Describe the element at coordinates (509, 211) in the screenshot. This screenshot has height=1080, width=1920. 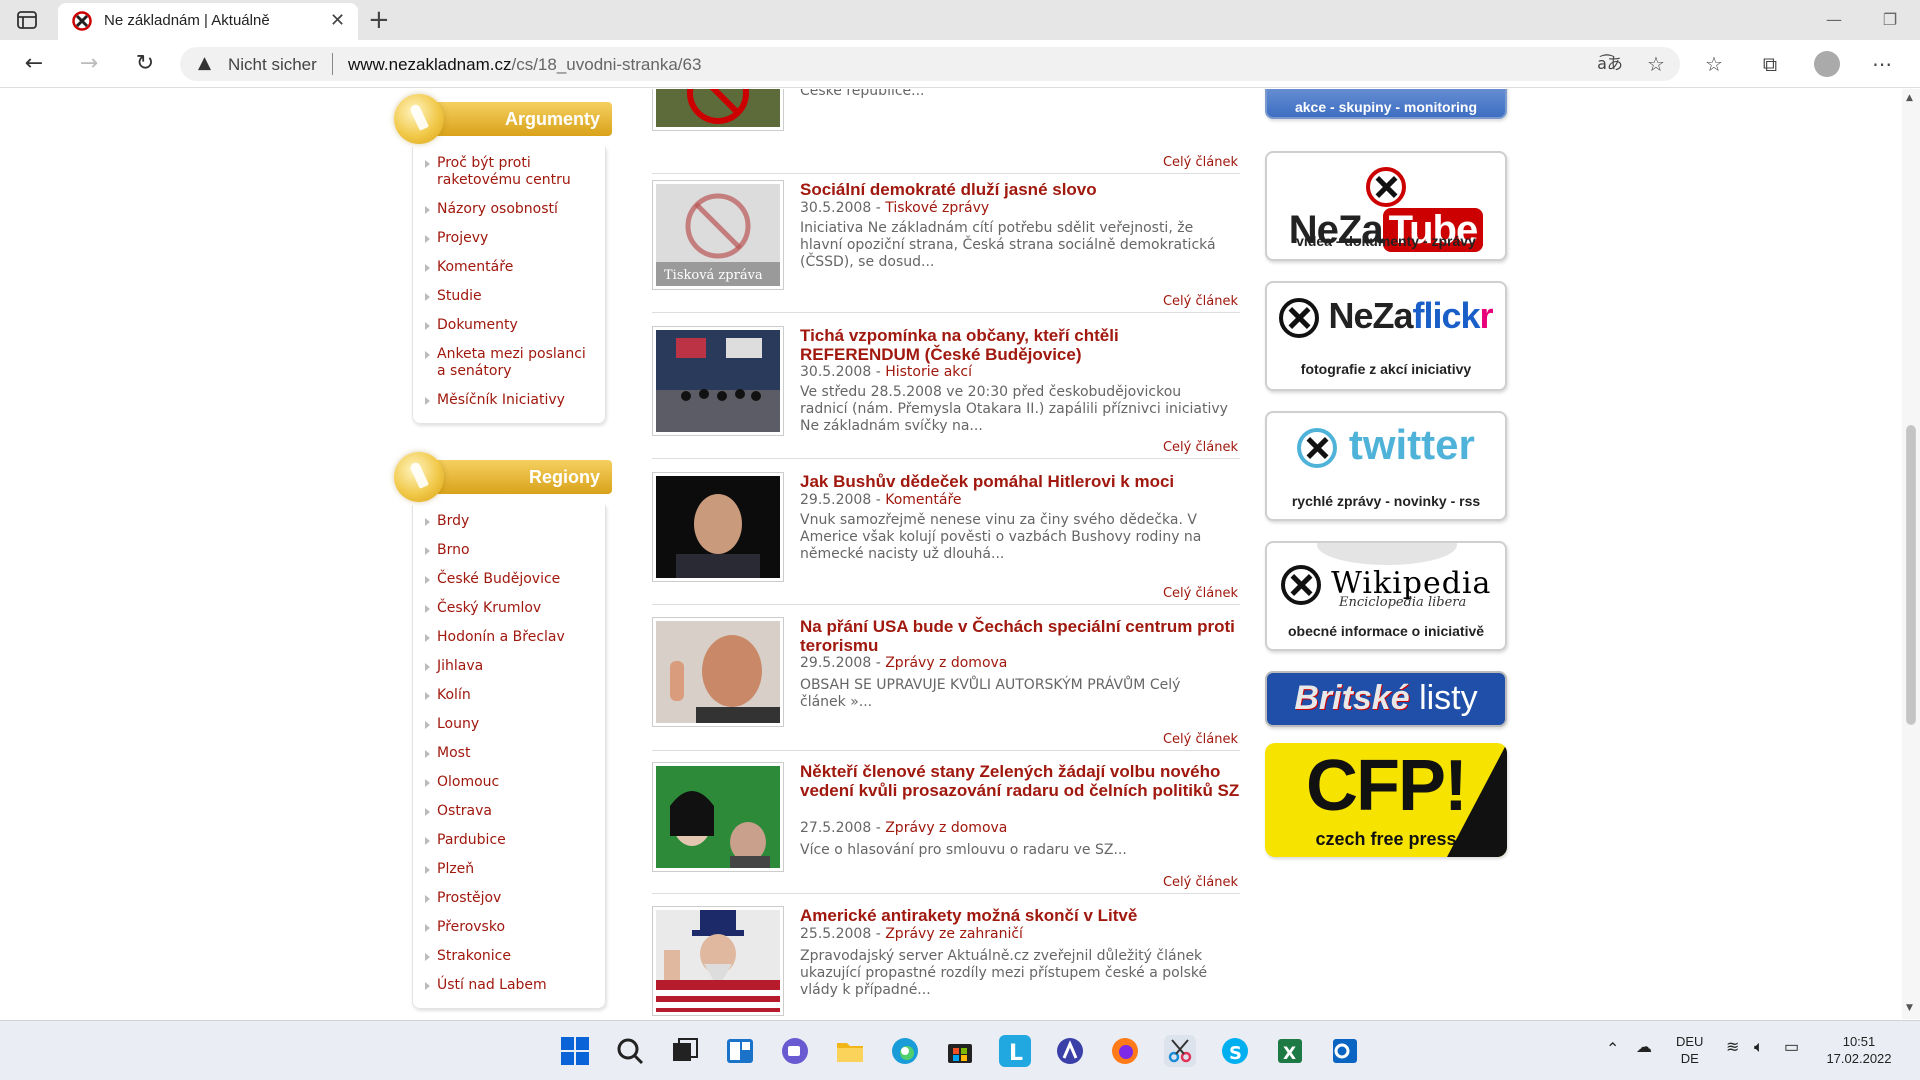
I see `sidebar-link: Názory osobností` at that location.